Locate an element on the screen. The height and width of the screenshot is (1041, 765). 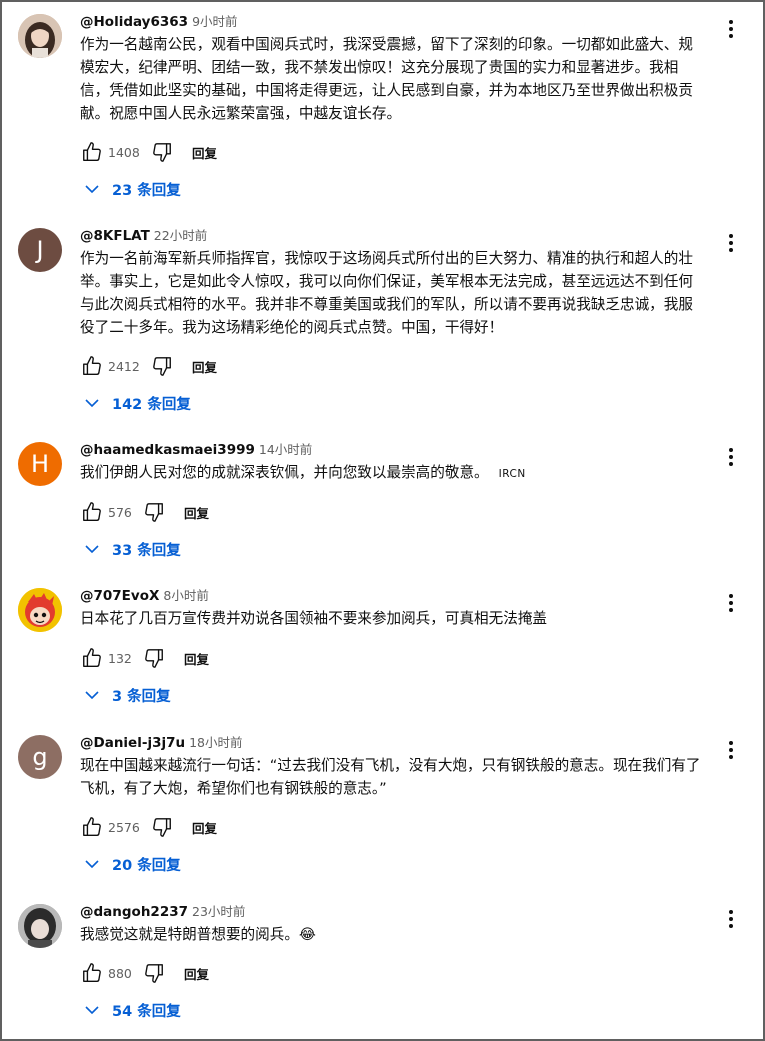
avatar-letter: J is located at coordinates (40, 250).